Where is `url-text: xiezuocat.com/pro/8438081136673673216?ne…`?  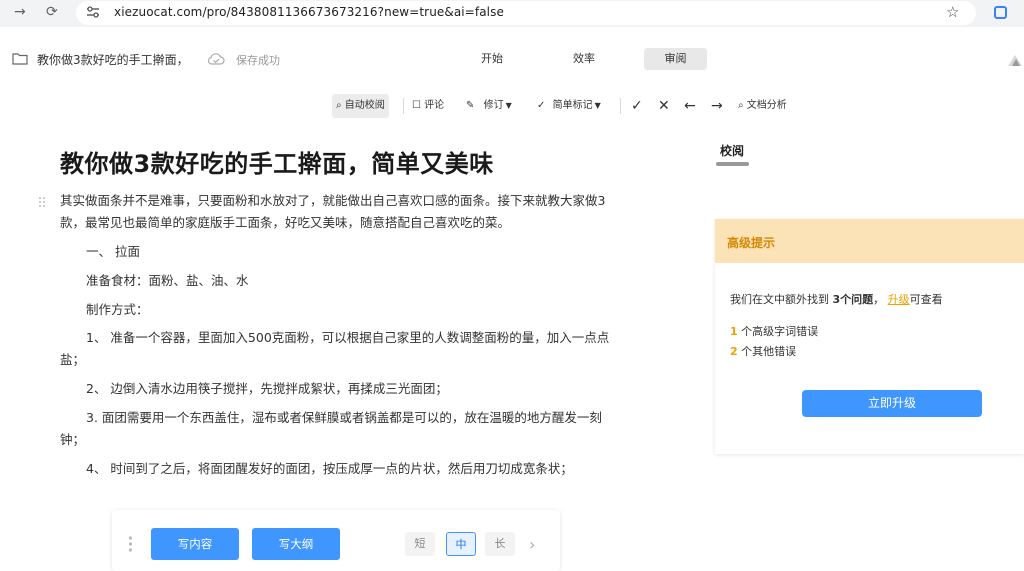
url-text: xiezuocat.com/pro/8438081136673673216?ne… is located at coordinates (309, 12).